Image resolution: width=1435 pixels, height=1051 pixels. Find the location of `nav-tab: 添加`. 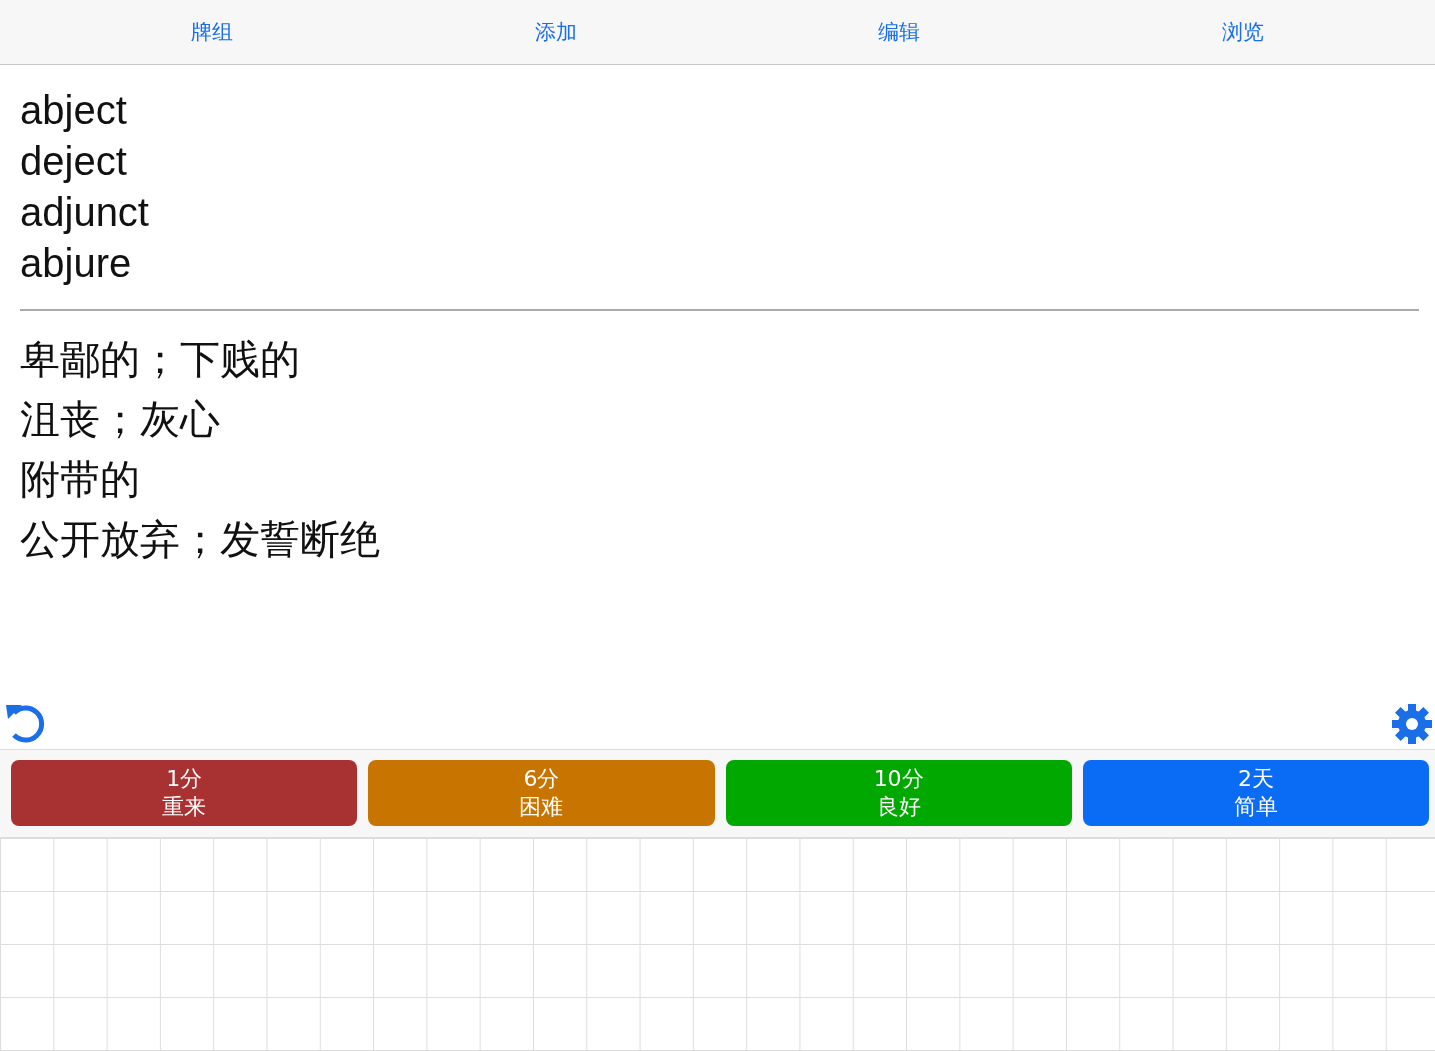

nav-tab: 添加 is located at coordinates (555, 32).